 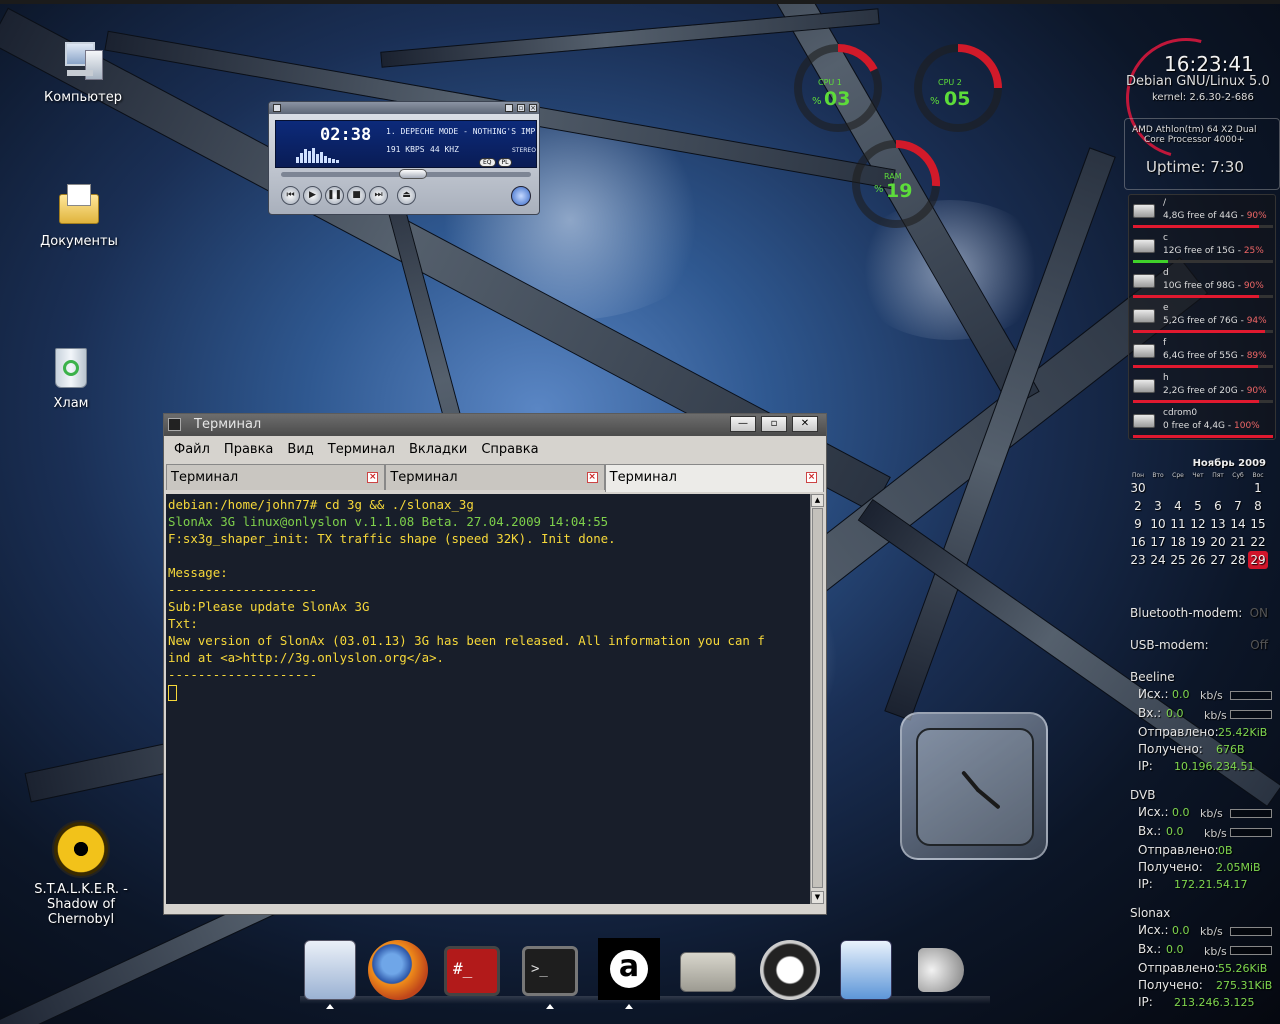 What do you see at coordinates (378, 195) in the screenshot?
I see `next-icon: ⏭` at bounding box center [378, 195].